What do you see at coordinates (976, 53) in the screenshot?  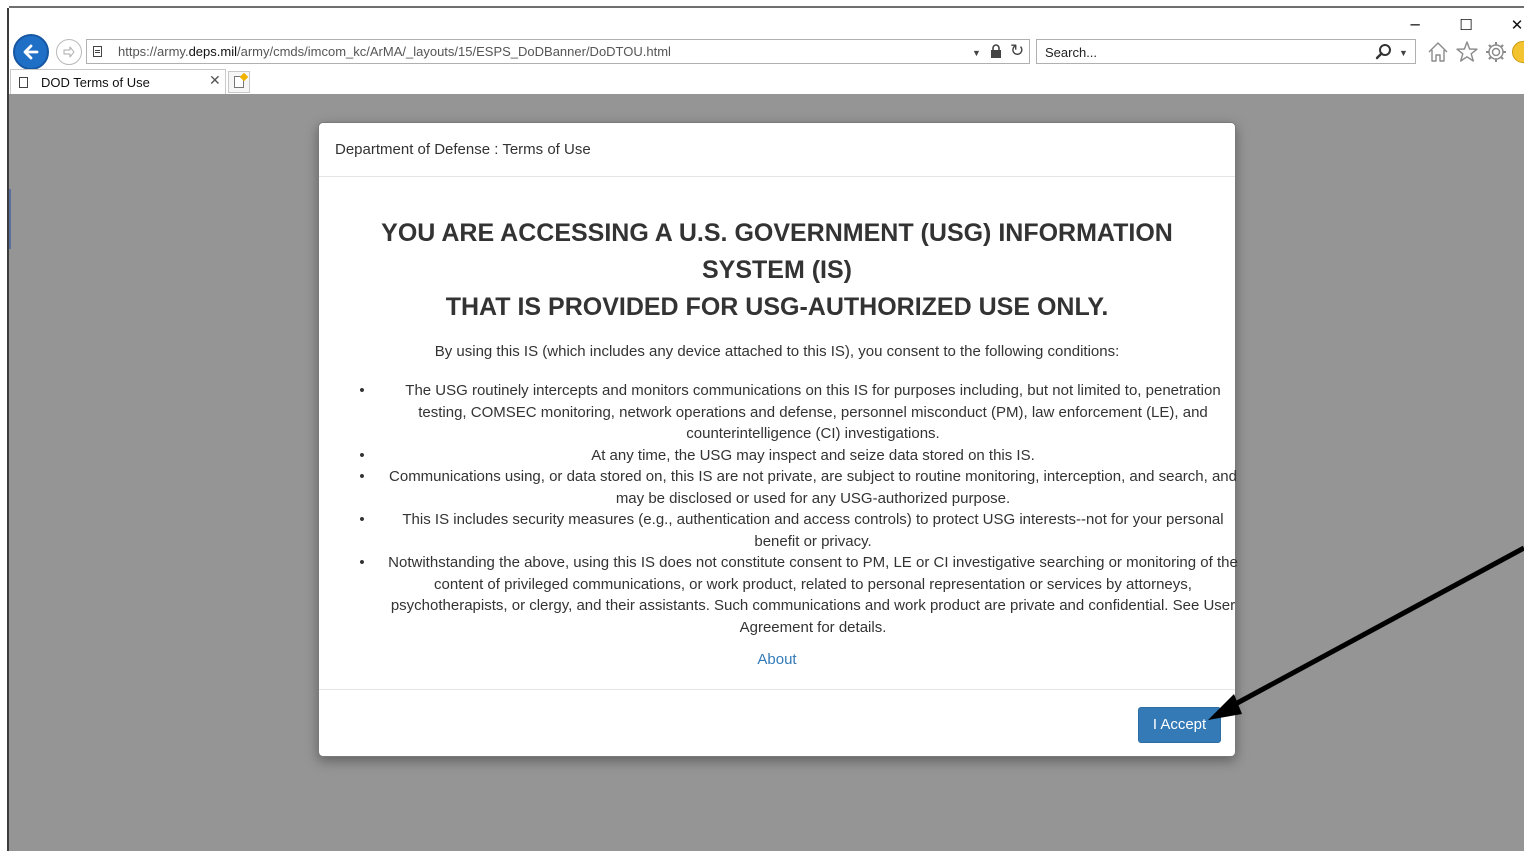 I see `address-dropdown-icon: ▼` at bounding box center [976, 53].